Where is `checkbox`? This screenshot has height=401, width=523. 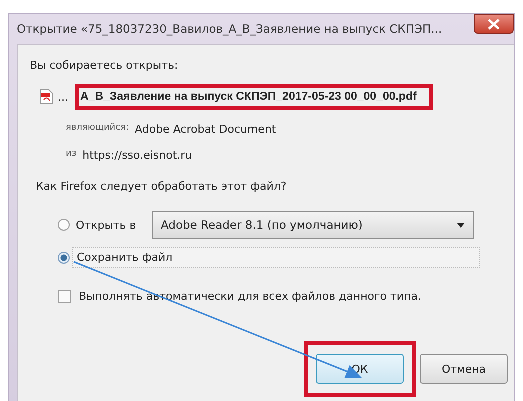 checkbox is located at coordinates (64, 296).